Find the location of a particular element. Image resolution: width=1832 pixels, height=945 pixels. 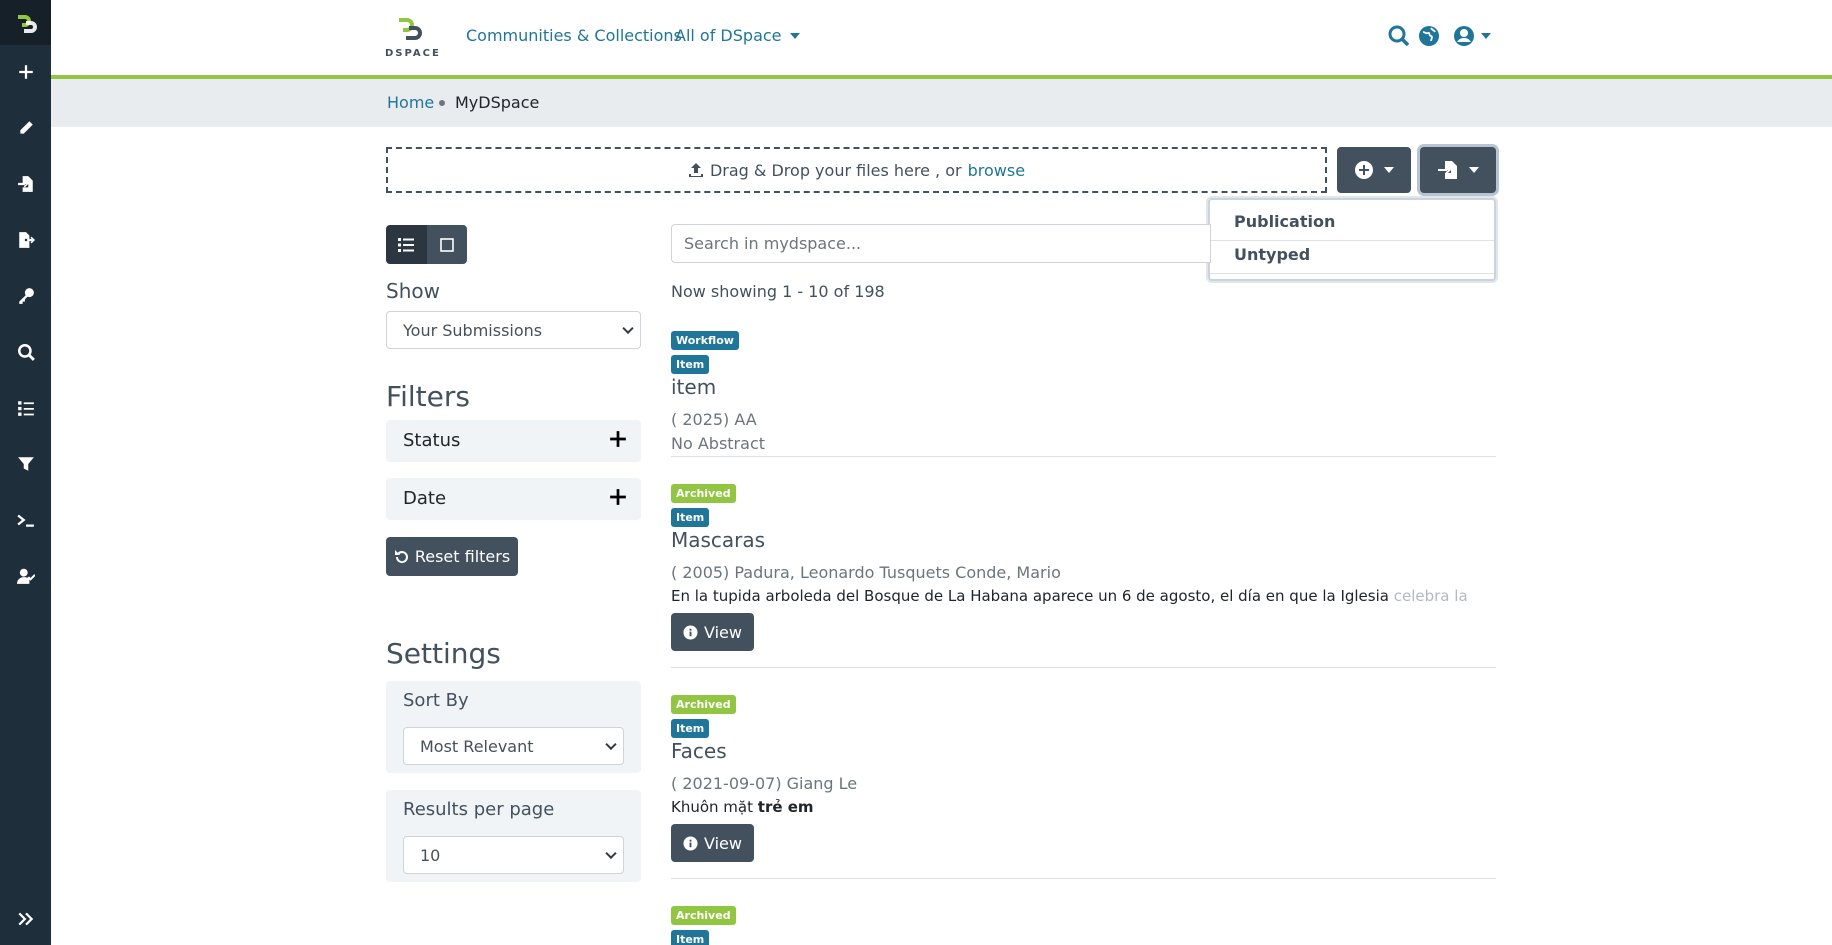

grid-view-button is located at coordinates (446, 244).